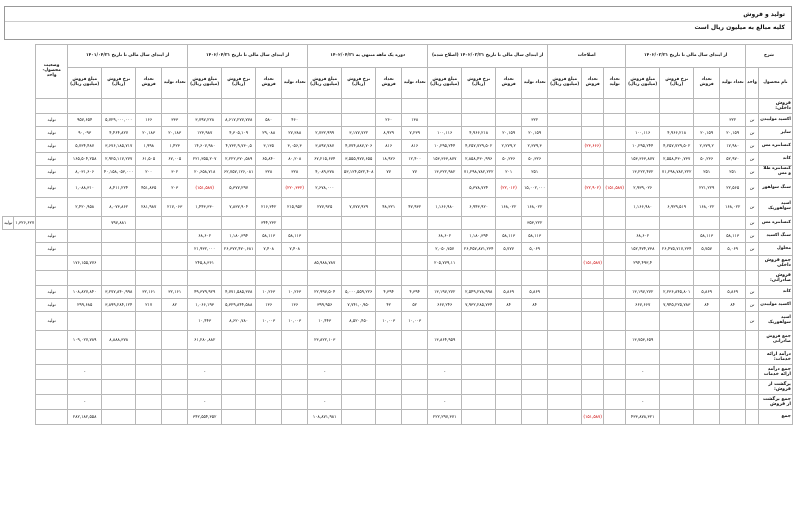 This screenshot has width=796, height=531. What do you see at coordinates (479, 249) in the screenshot?
I see `table-cell: ۲۶,۴۵۷,۸۷۱,۲۳۴` at bounding box center [479, 249].